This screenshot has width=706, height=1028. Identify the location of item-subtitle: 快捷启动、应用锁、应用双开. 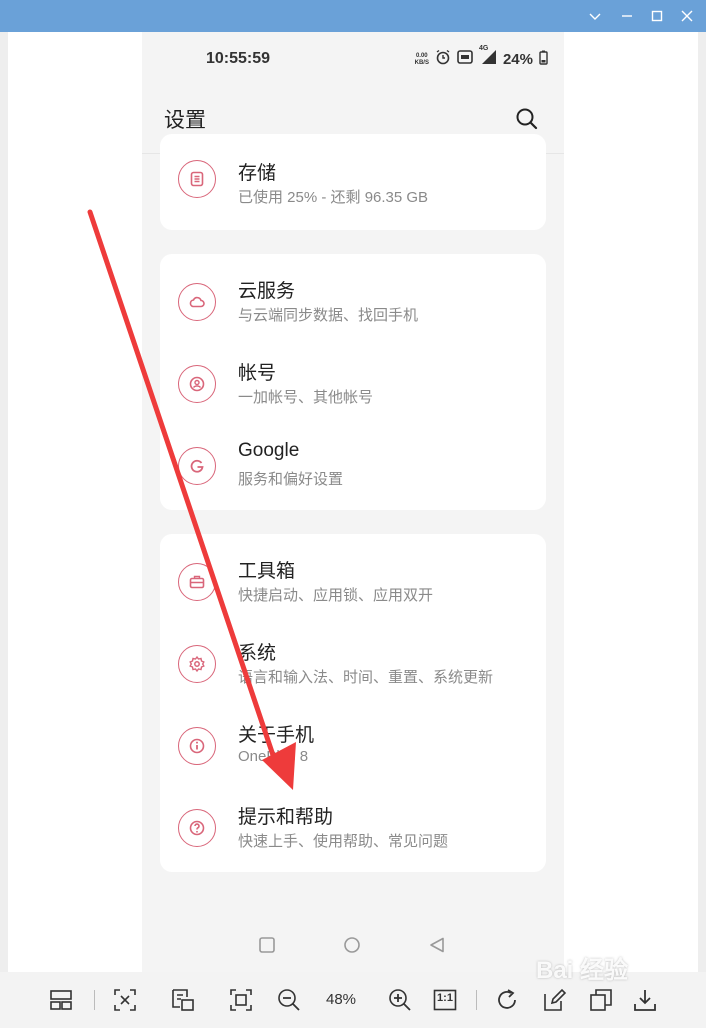
(336, 595).